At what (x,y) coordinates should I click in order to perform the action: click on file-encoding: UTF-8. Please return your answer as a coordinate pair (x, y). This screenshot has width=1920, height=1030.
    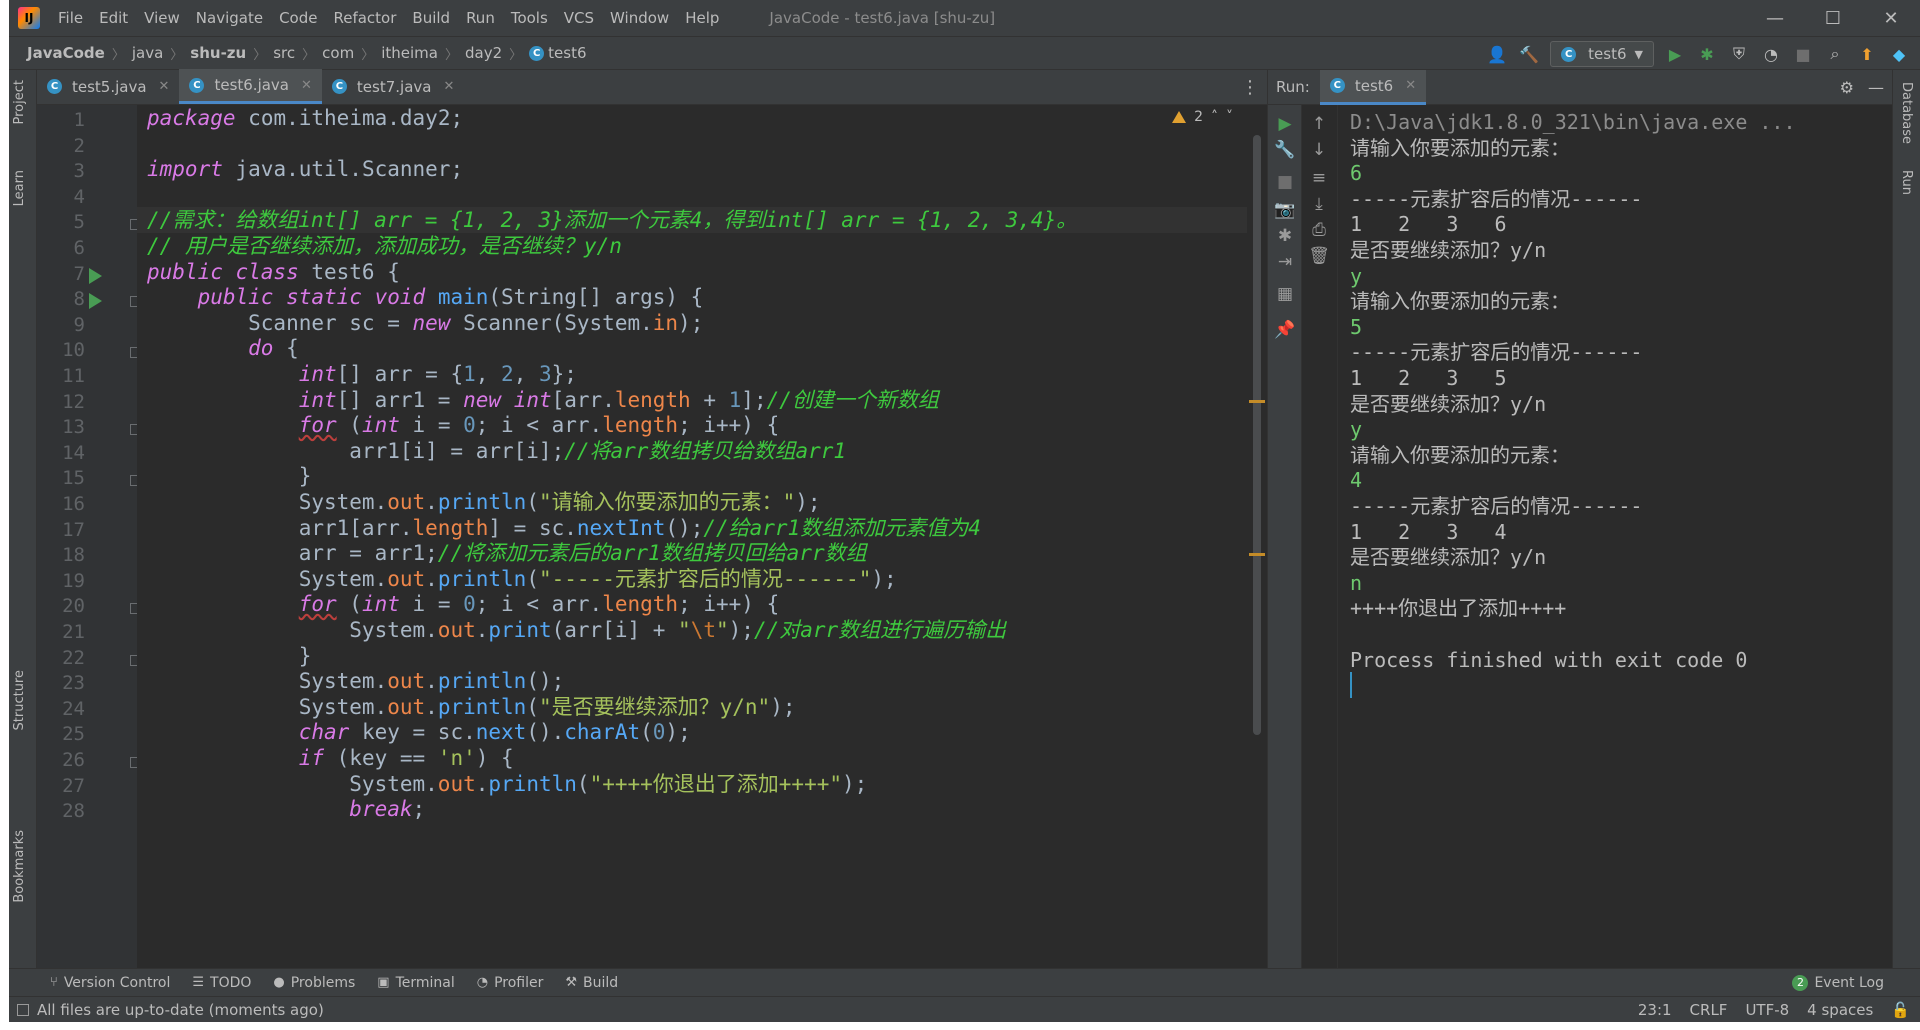
    Looking at the image, I should click on (1767, 1010).